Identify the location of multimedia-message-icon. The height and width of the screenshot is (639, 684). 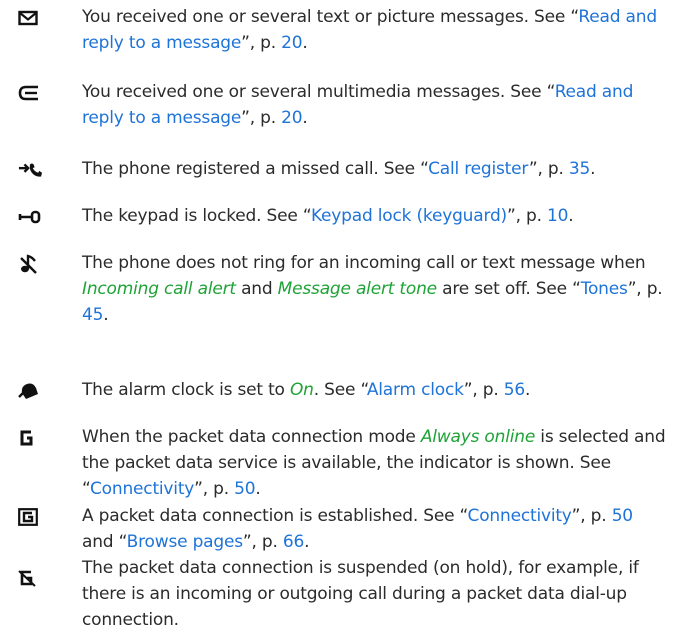
(30, 93).